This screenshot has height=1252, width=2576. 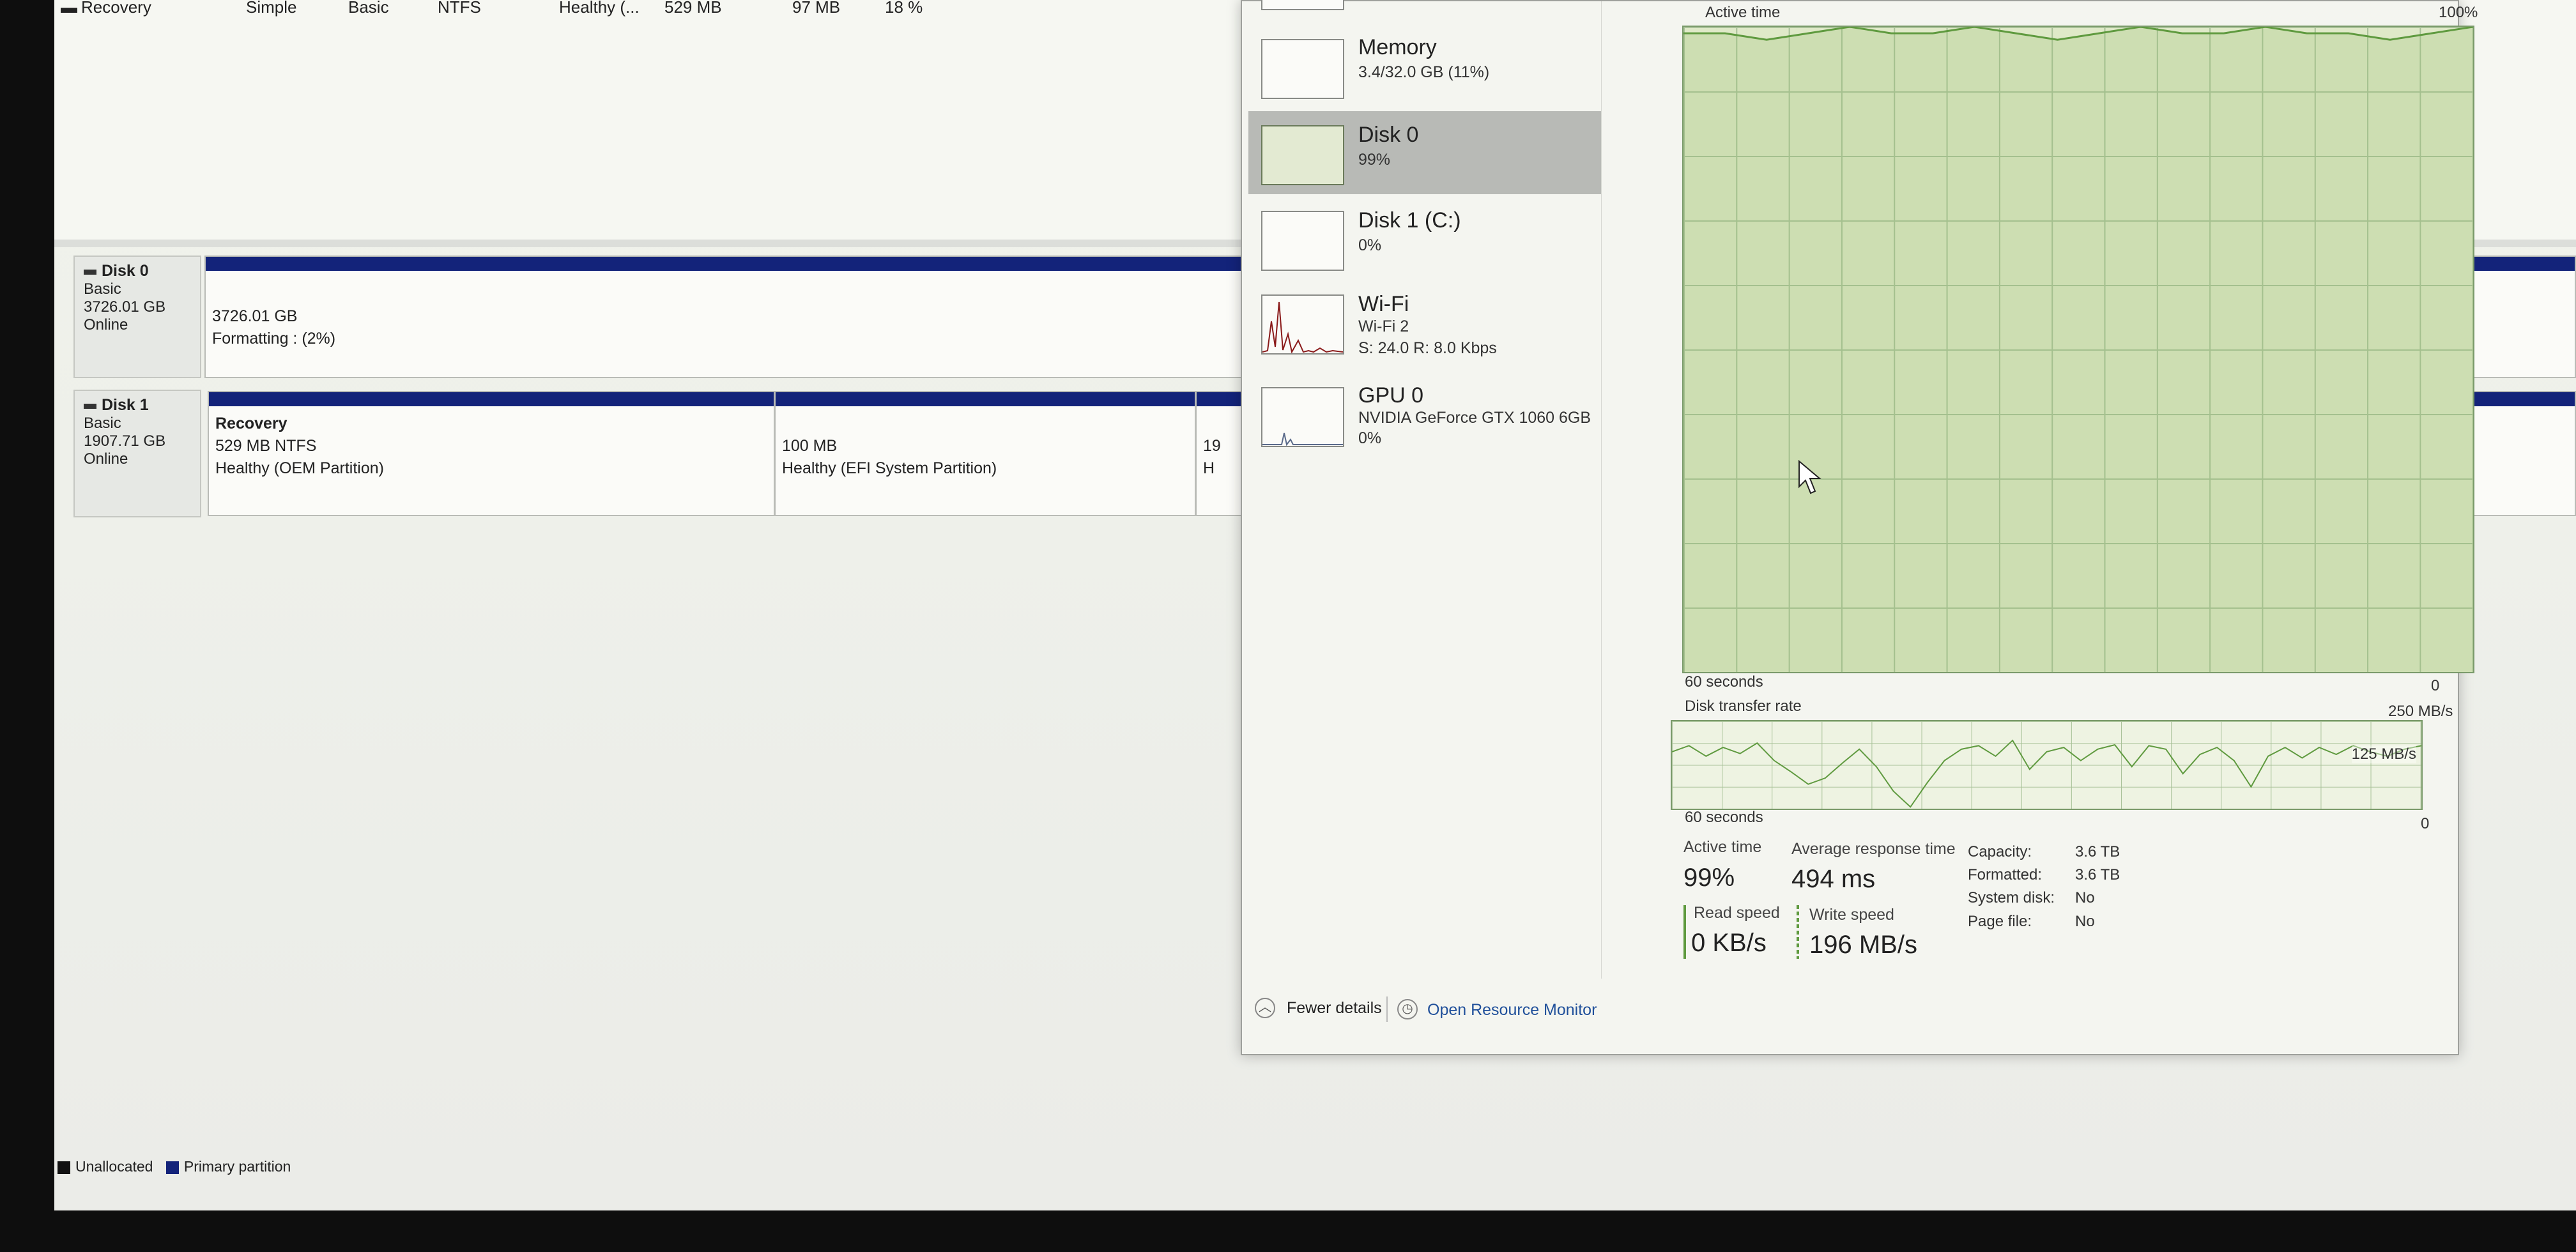 What do you see at coordinates (1684, 932) in the screenshot?
I see `read-speed-indicator` at bounding box center [1684, 932].